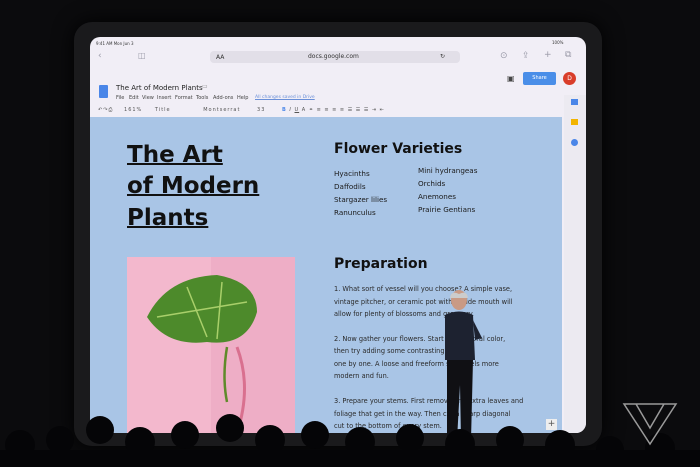 The width and height of the screenshot is (700, 467). Describe the element at coordinates (205, 86) in the screenshot. I see `folder-icon: ▭` at that location.